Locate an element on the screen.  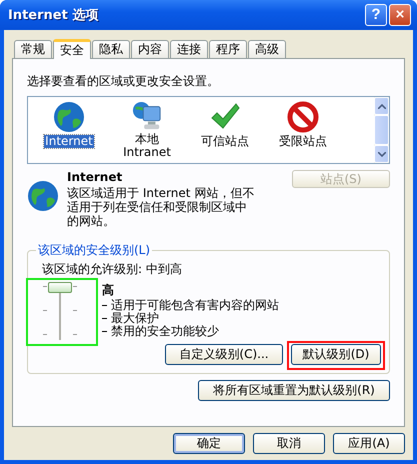
level-description: 禁用的安全功能较少 is located at coordinates (165, 331).